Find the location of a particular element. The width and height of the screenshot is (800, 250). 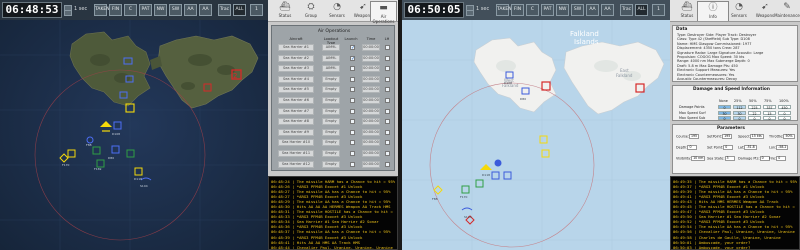

table-row: Sea Harrier #8 Empty 00:00:00 is located at coordinates (334, 121).